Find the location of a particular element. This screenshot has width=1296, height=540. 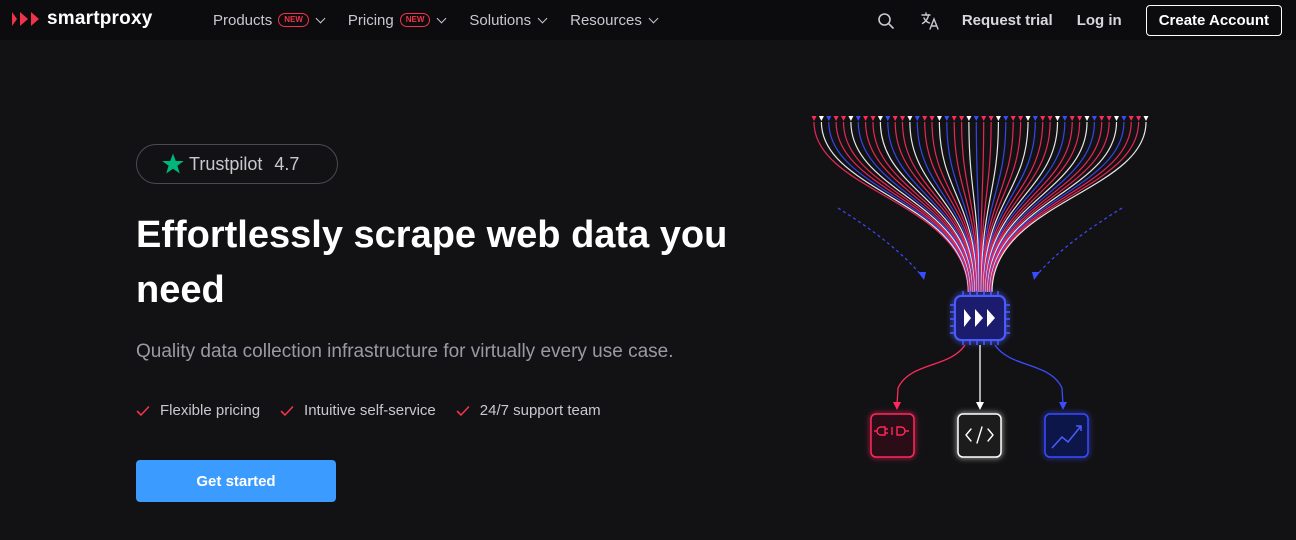

menu-item-label: Solutions is located at coordinates (500, 20).